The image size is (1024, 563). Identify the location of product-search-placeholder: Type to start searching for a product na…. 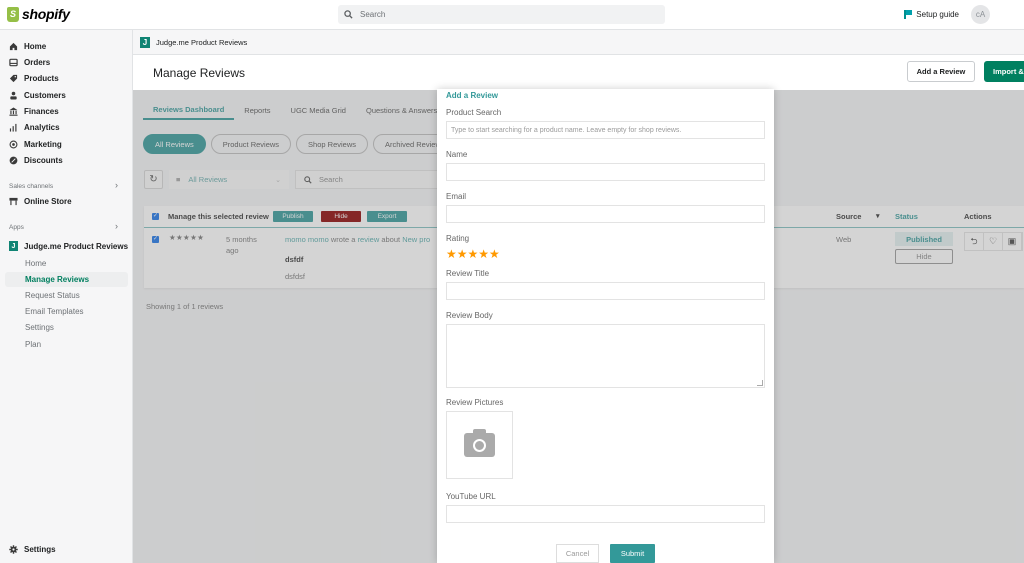
(566, 130).